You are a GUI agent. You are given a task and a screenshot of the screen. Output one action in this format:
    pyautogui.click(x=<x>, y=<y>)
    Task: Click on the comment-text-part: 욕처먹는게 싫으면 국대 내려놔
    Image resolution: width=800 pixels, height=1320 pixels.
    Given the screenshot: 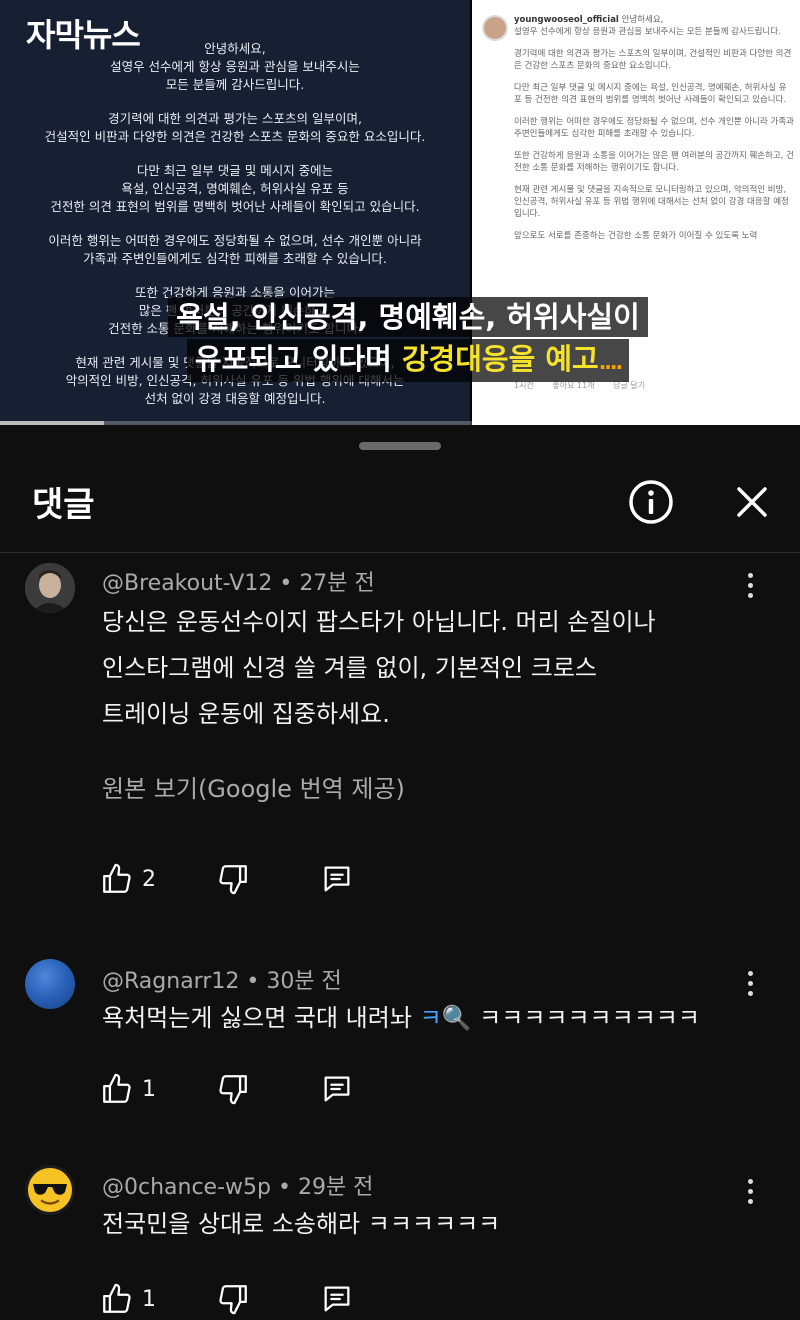 What is the action you would take?
    pyautogui.click(x=261, y=1018)
    